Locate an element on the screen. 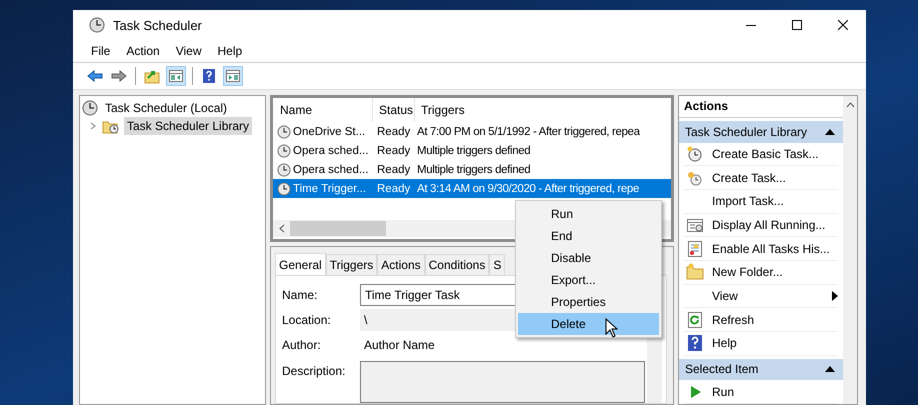 Image resolution: width=918 pixels, height=405 pixels. tab: Triggers is located at coordinates (352, 264).